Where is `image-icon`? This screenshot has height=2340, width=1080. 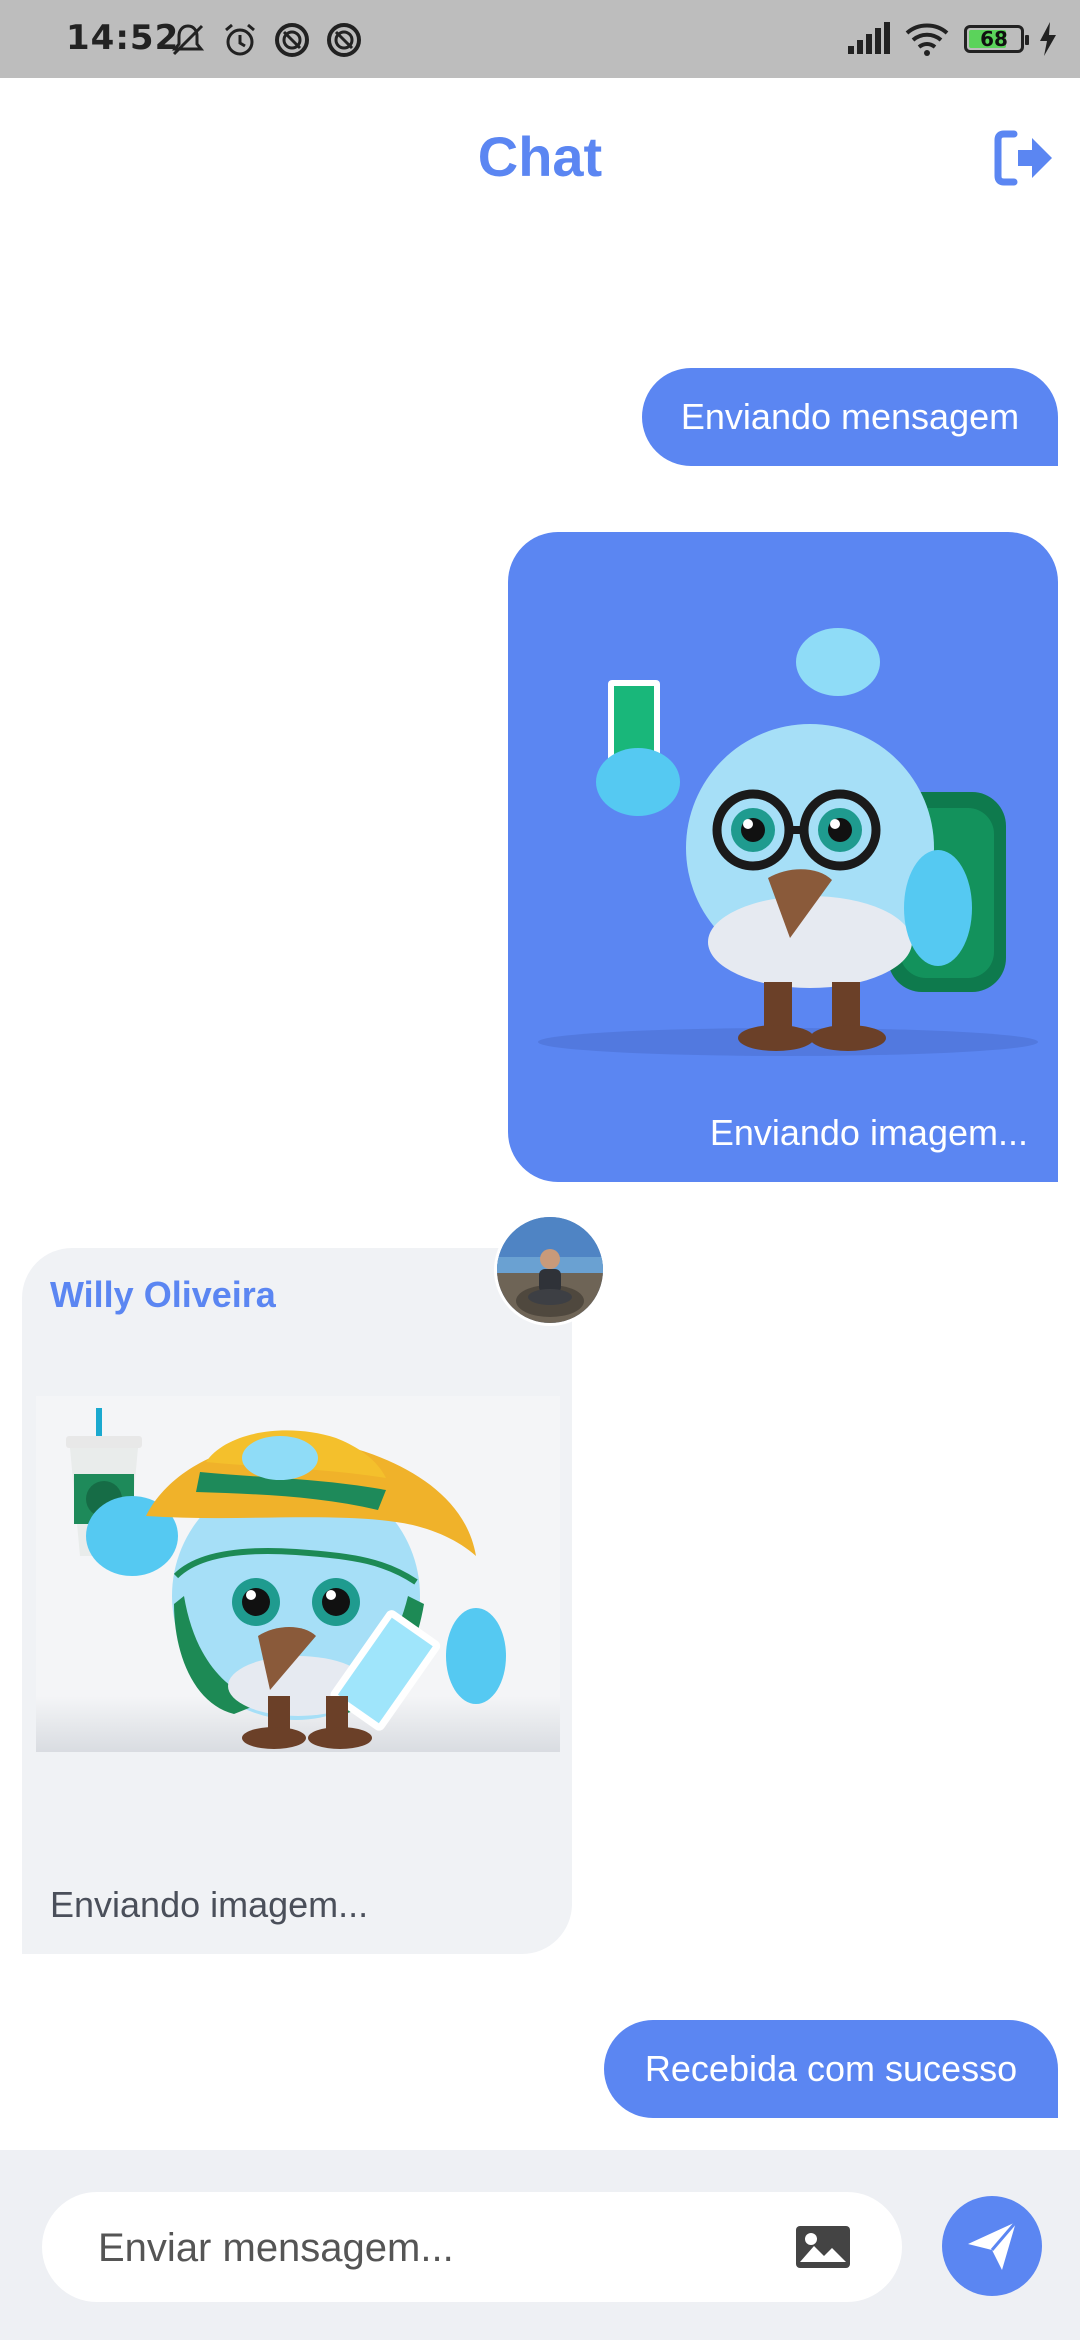 image-icon is located at coordinates (823, 2247).